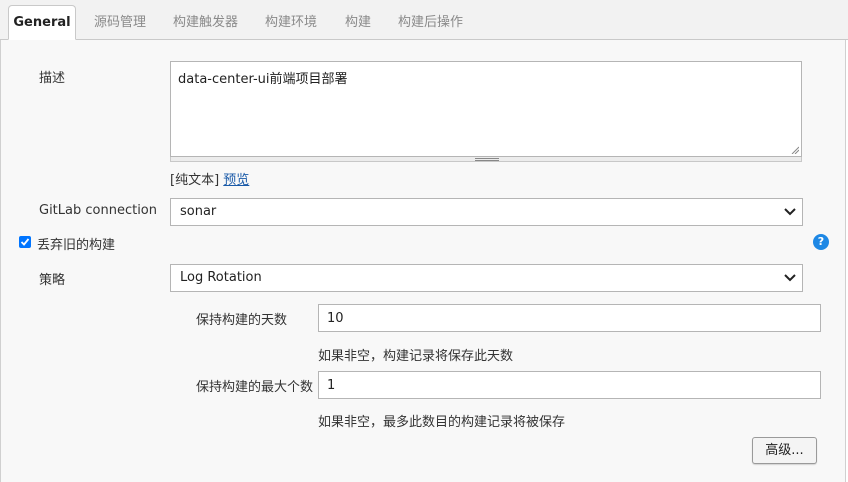  Describe the element at coordinates (255, 387) in the screenshot. I see `max-builds-label: 保持构建的最大个数` at that location.